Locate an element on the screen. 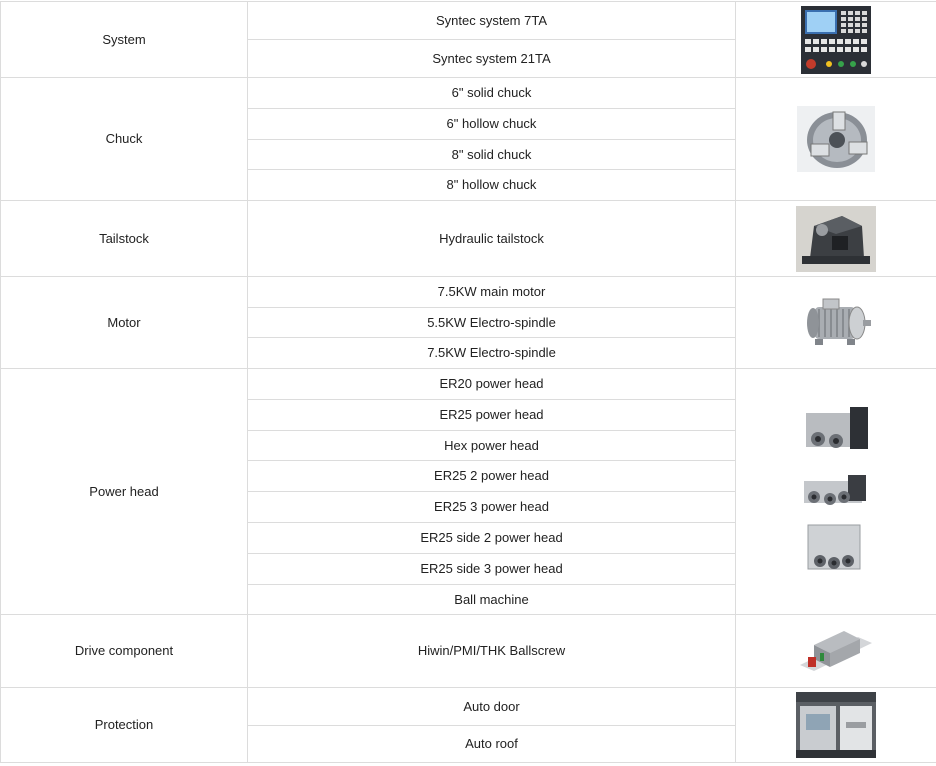 This screenshot has width=936, height=766. category-cell: Protection is located at coordinates (124, 725).